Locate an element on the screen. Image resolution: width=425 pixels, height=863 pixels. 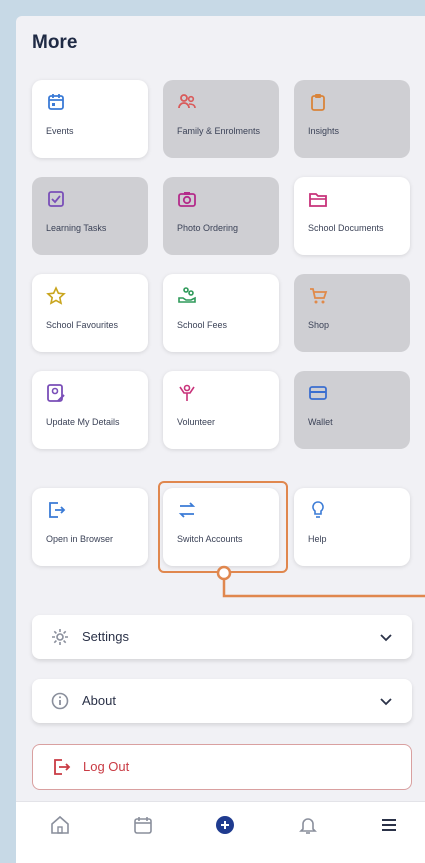
menu-icon is located at coordinates (389, 825).